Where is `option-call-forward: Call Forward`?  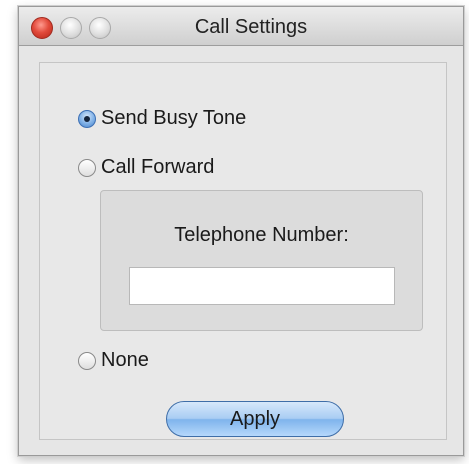 option-call-forward: Call Forward is located at coordinates (146, 167).